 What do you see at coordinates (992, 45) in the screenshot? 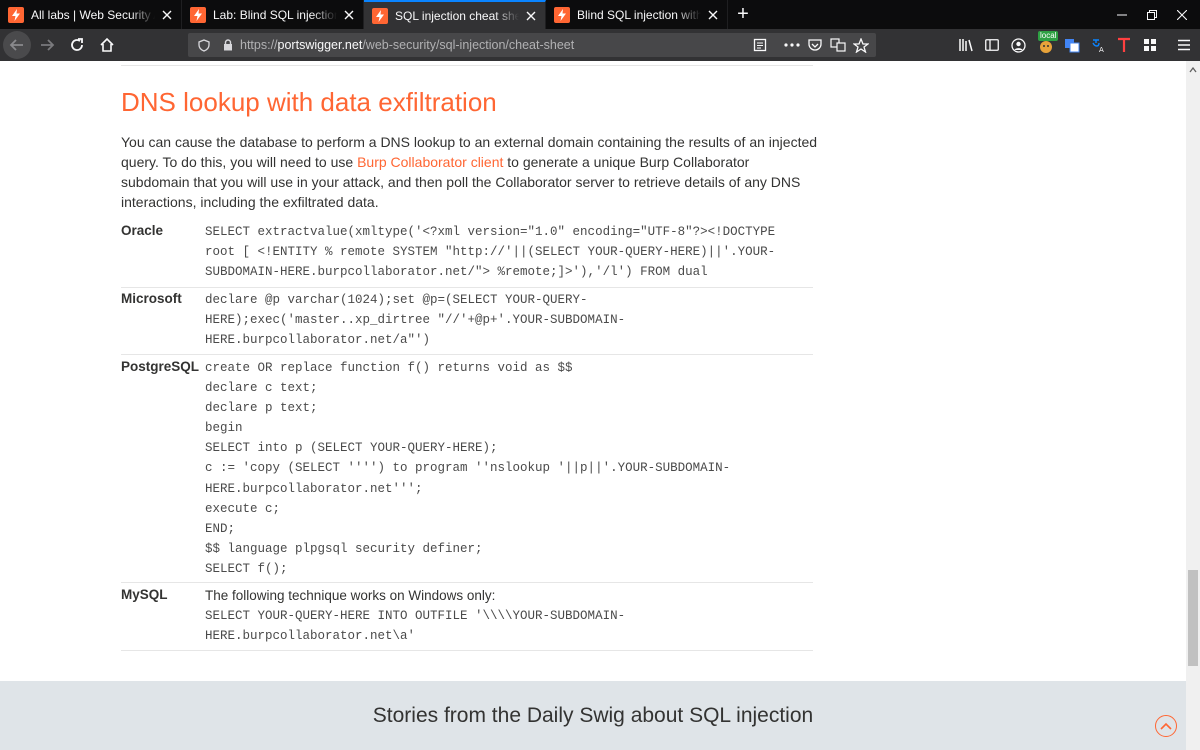
I see `sidebar-icon` at bounding box center [992, 45].